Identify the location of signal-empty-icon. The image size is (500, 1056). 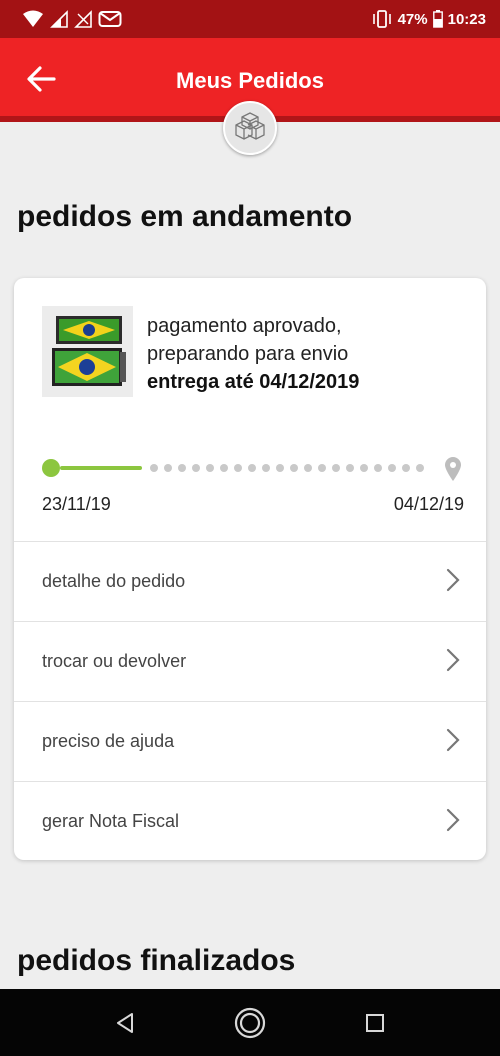
(83, 19).